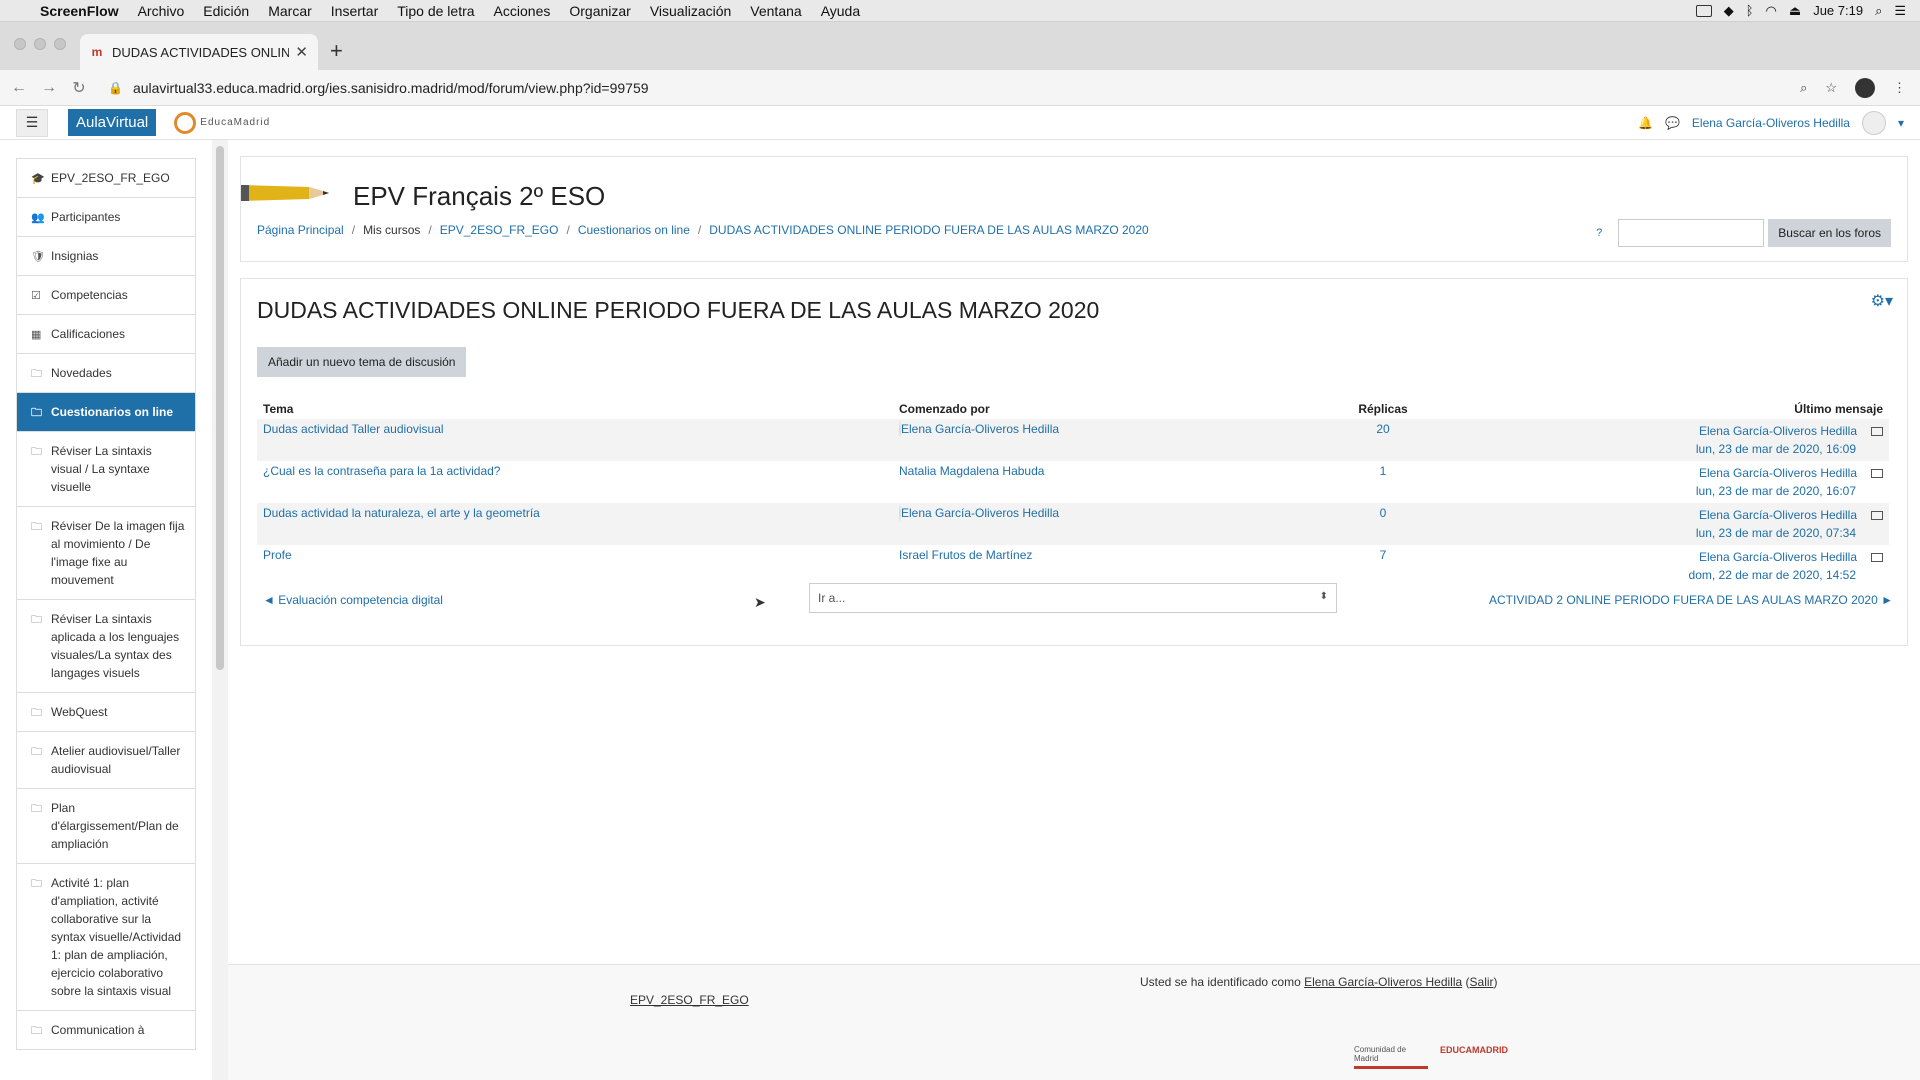 The height and width of the screenshot is (1080, 1920). I want to click on bookmark-star-icon: ☆, so click(1831, 88).